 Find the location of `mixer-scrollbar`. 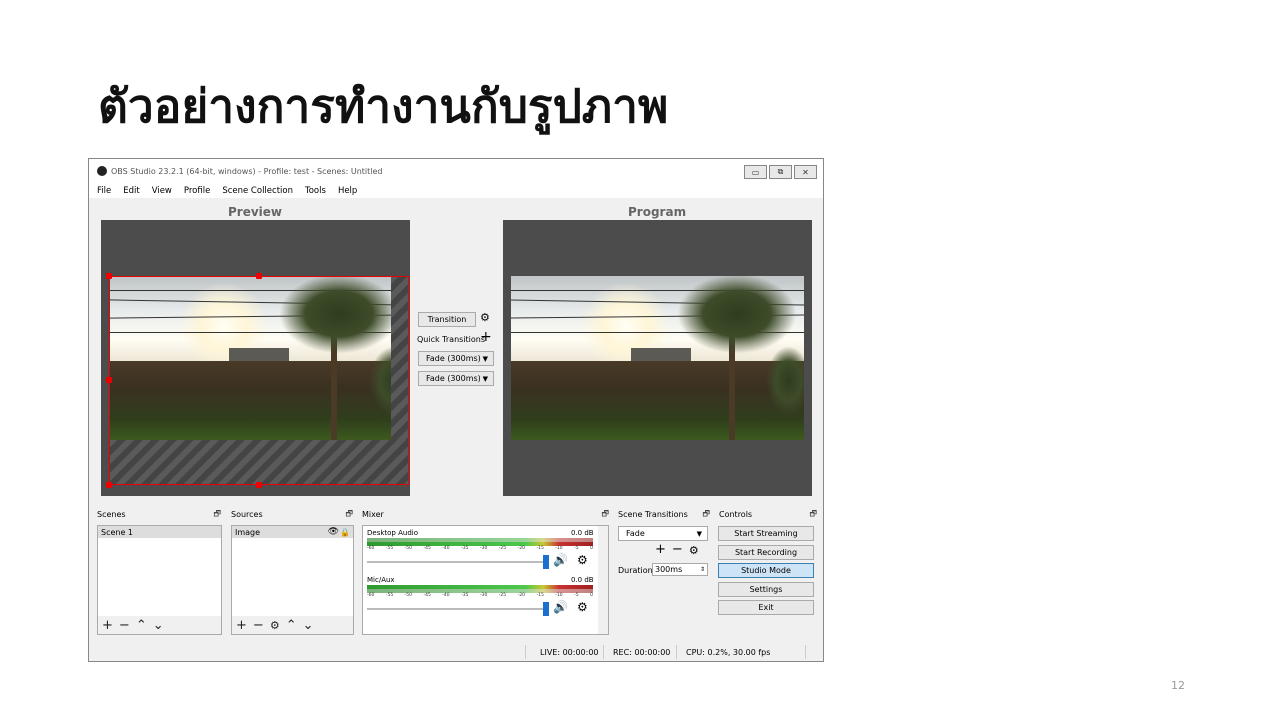

mixer-scrollbar is located at coordinates (603, 580).